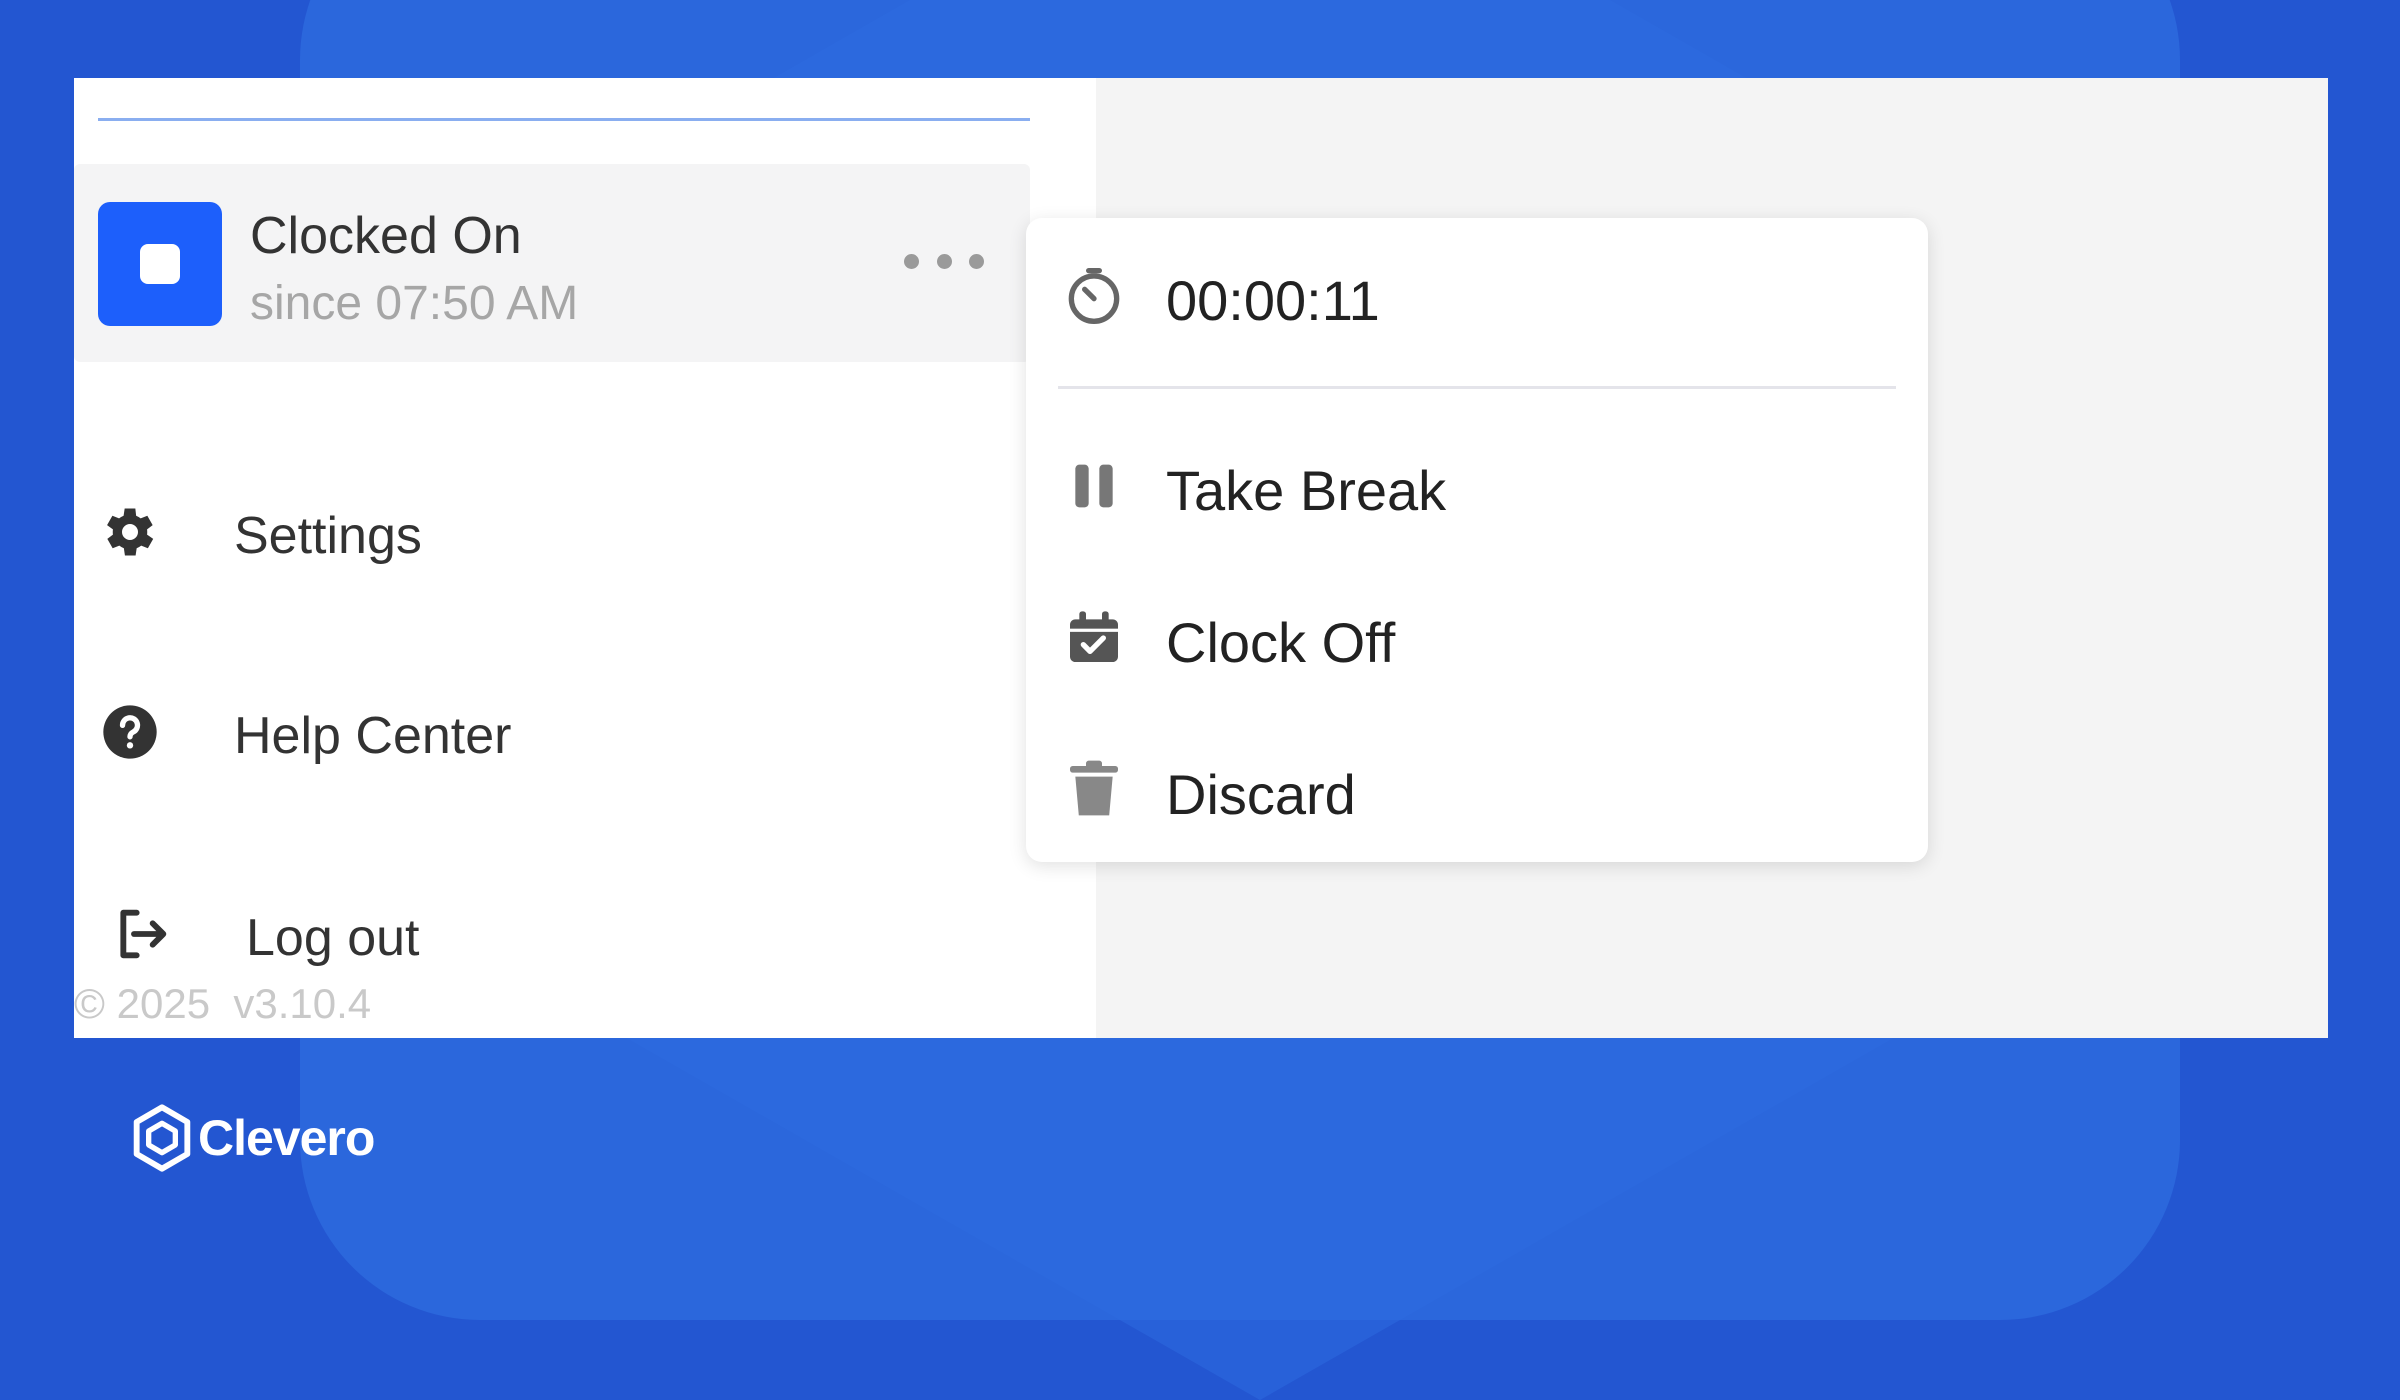 This screenshot has width=2400, height=1400. Describe the element at coordinates (944, 261) in the screenshot. I see `more-options-icon` at that location.